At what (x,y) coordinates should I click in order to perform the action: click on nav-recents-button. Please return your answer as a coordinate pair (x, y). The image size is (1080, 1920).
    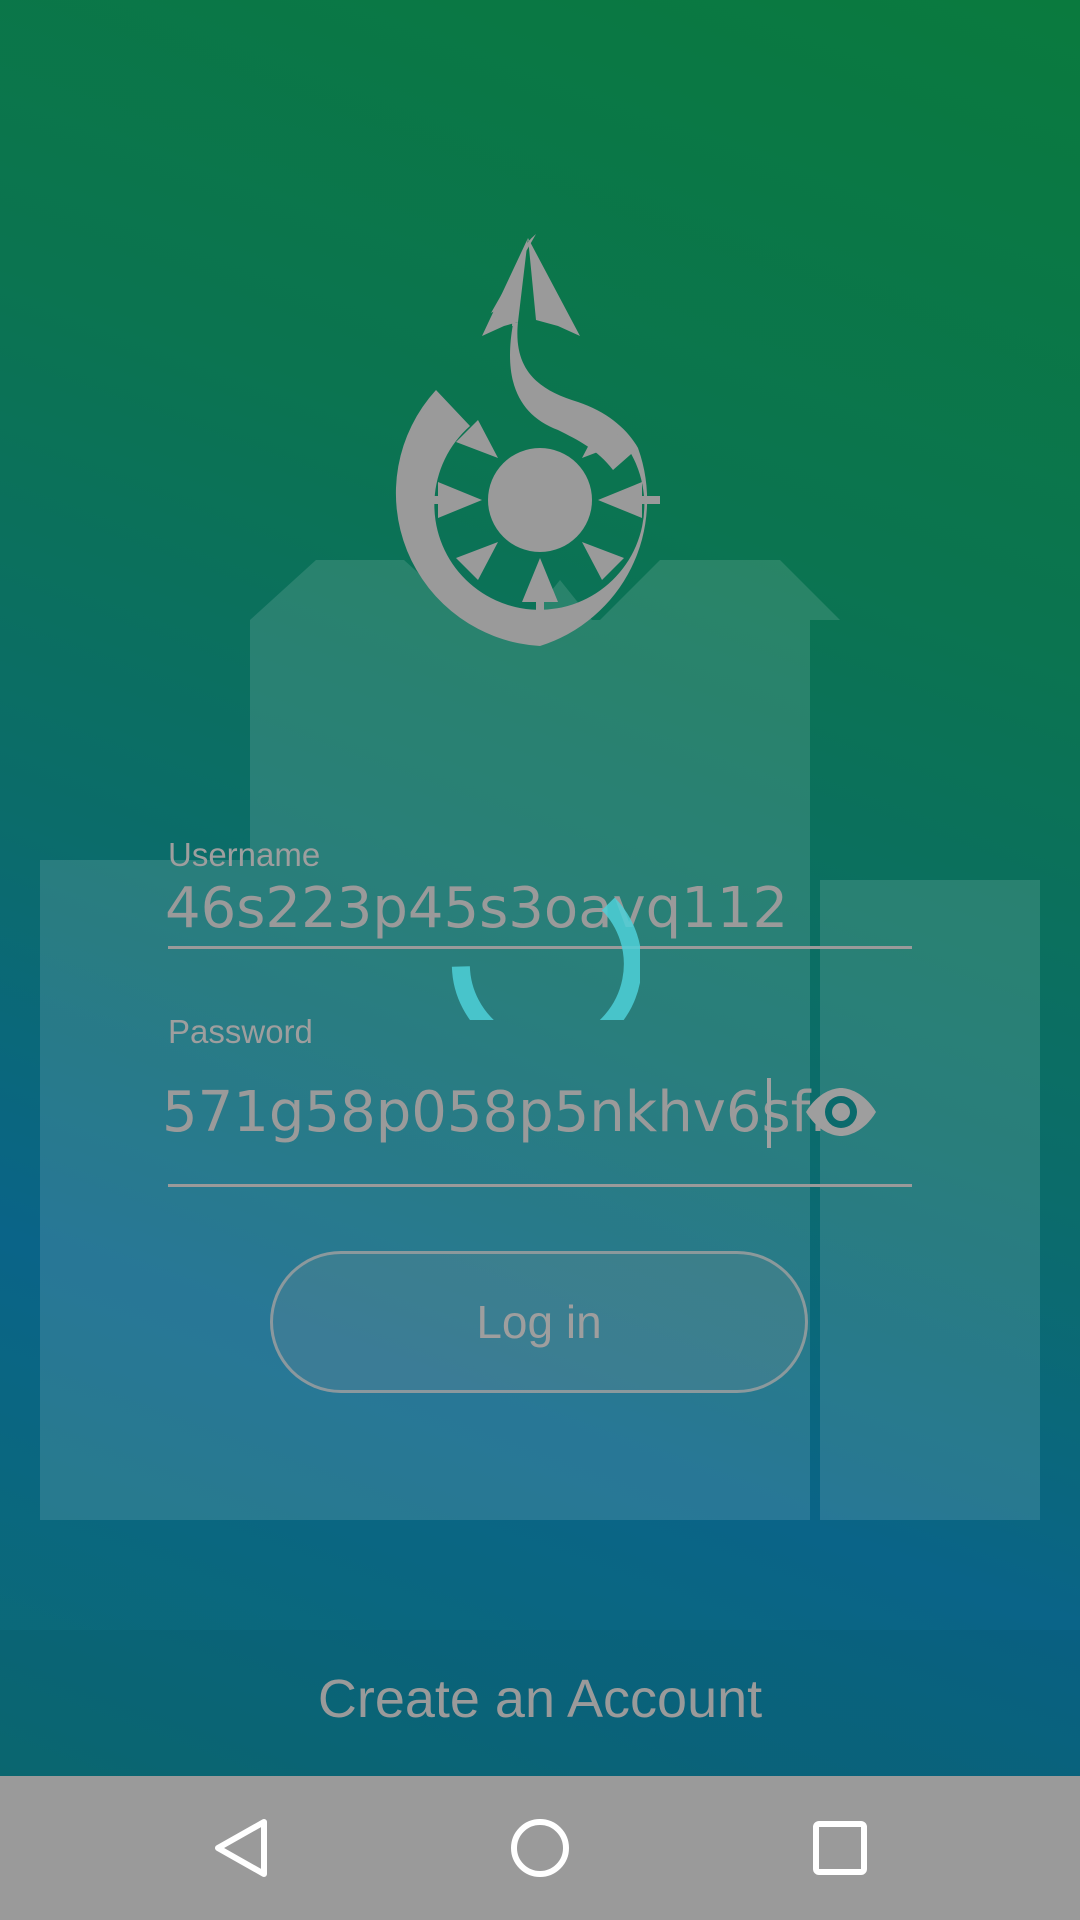
    Looking at the image, I should click on (840, 1848).